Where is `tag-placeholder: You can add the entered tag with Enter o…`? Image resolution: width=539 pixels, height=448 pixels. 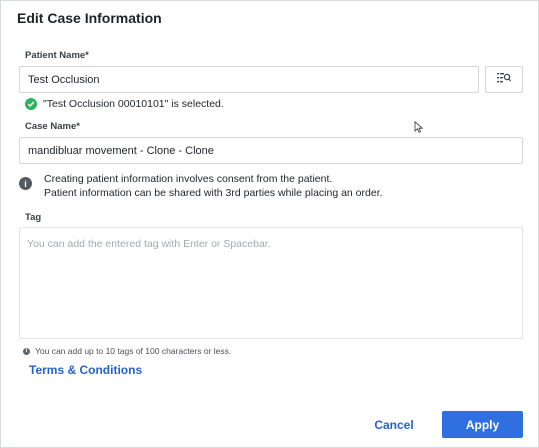 tag-placeholder: You can add the entered tag with Enter o… is located at coordinates (149, 244).